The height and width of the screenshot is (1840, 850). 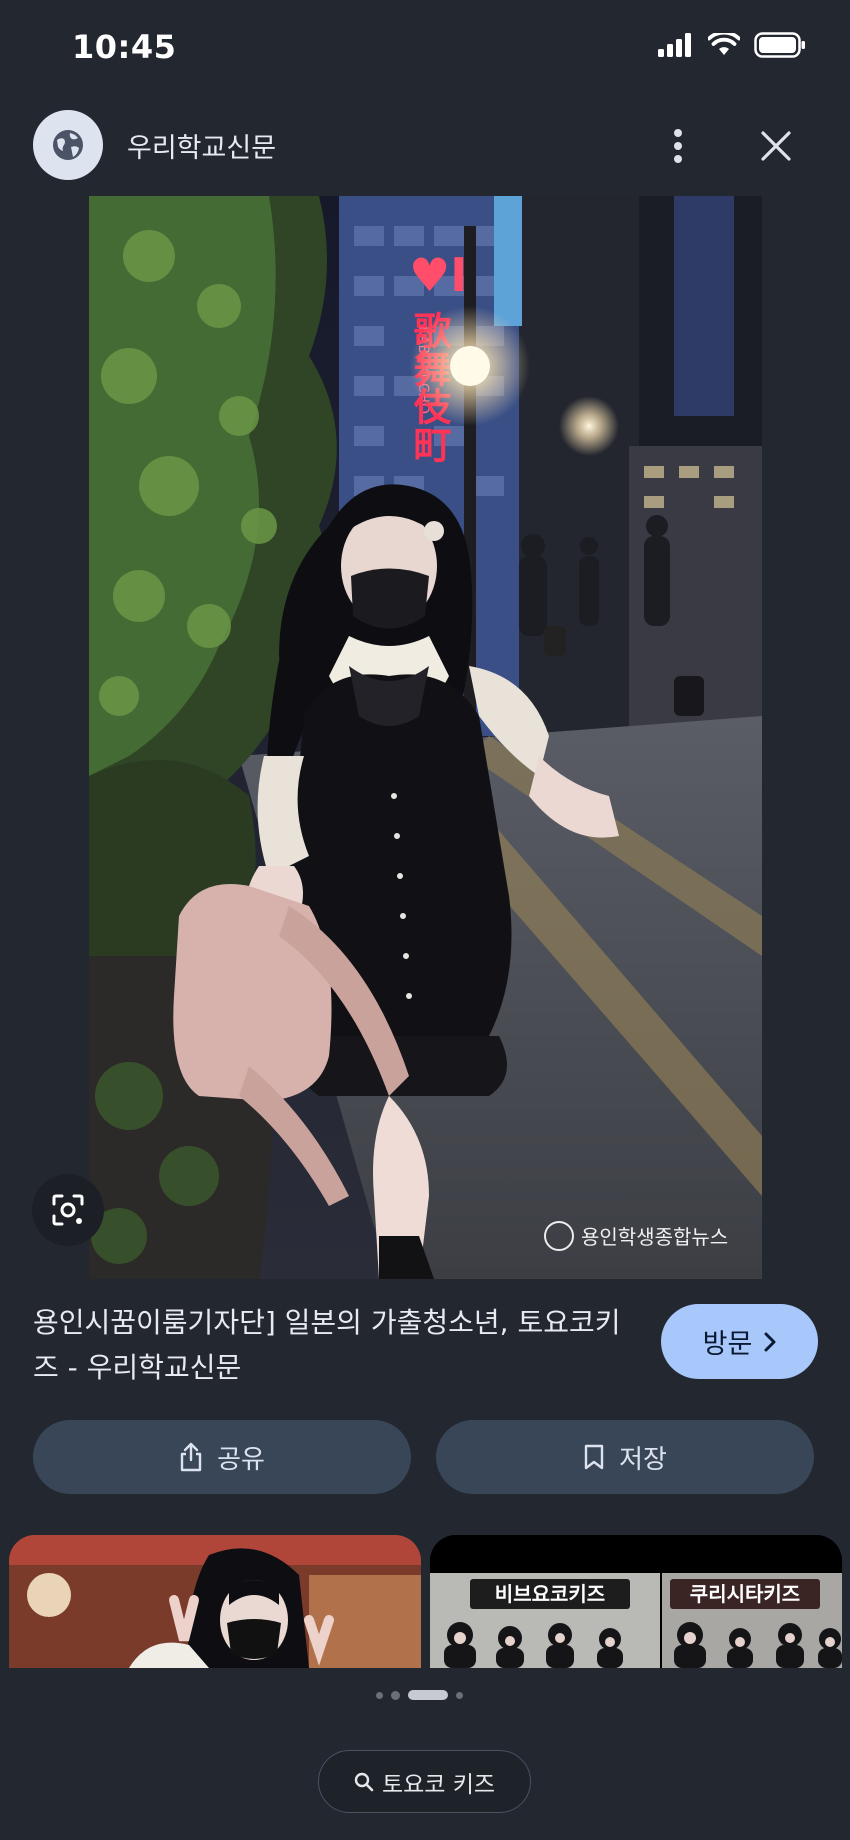 I want to click on visit-label: 방문, so click(x=727, y=1344).